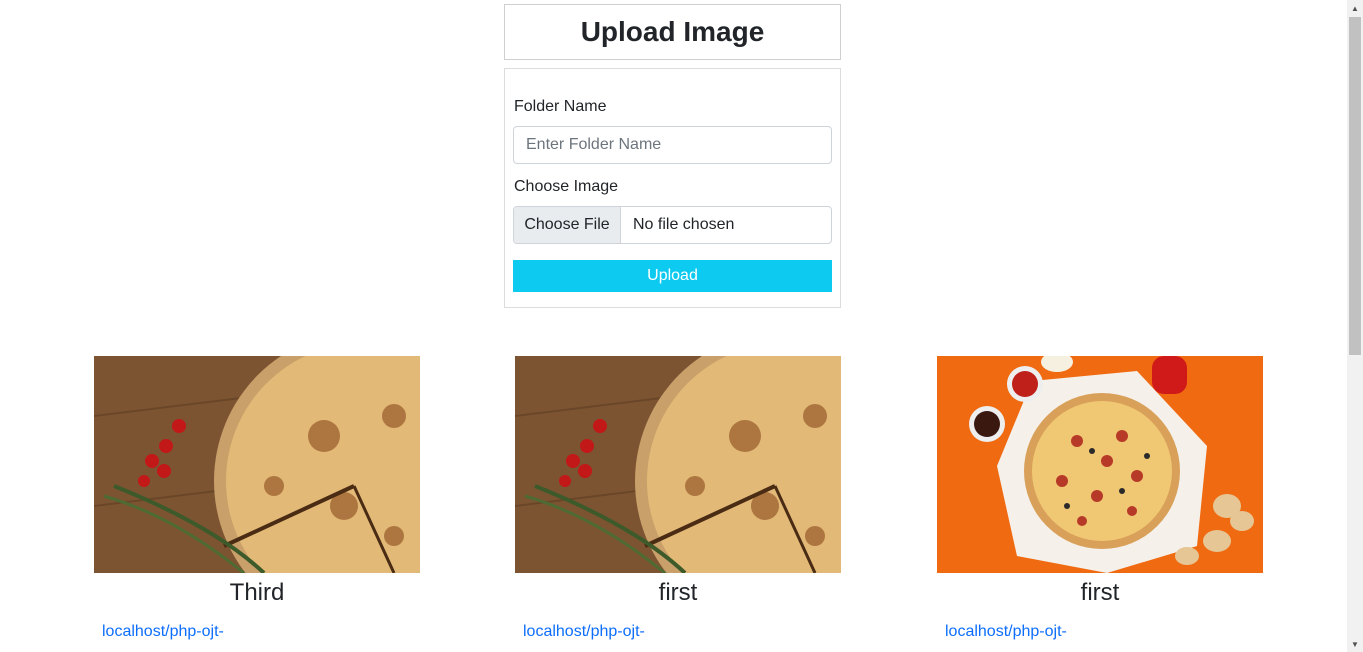 This screenshot has height=652, width=1363. What do you see at coordinates (672, 276) in the screenshot?
I see `upload-button: Upload` at bounding box center [672, 276].